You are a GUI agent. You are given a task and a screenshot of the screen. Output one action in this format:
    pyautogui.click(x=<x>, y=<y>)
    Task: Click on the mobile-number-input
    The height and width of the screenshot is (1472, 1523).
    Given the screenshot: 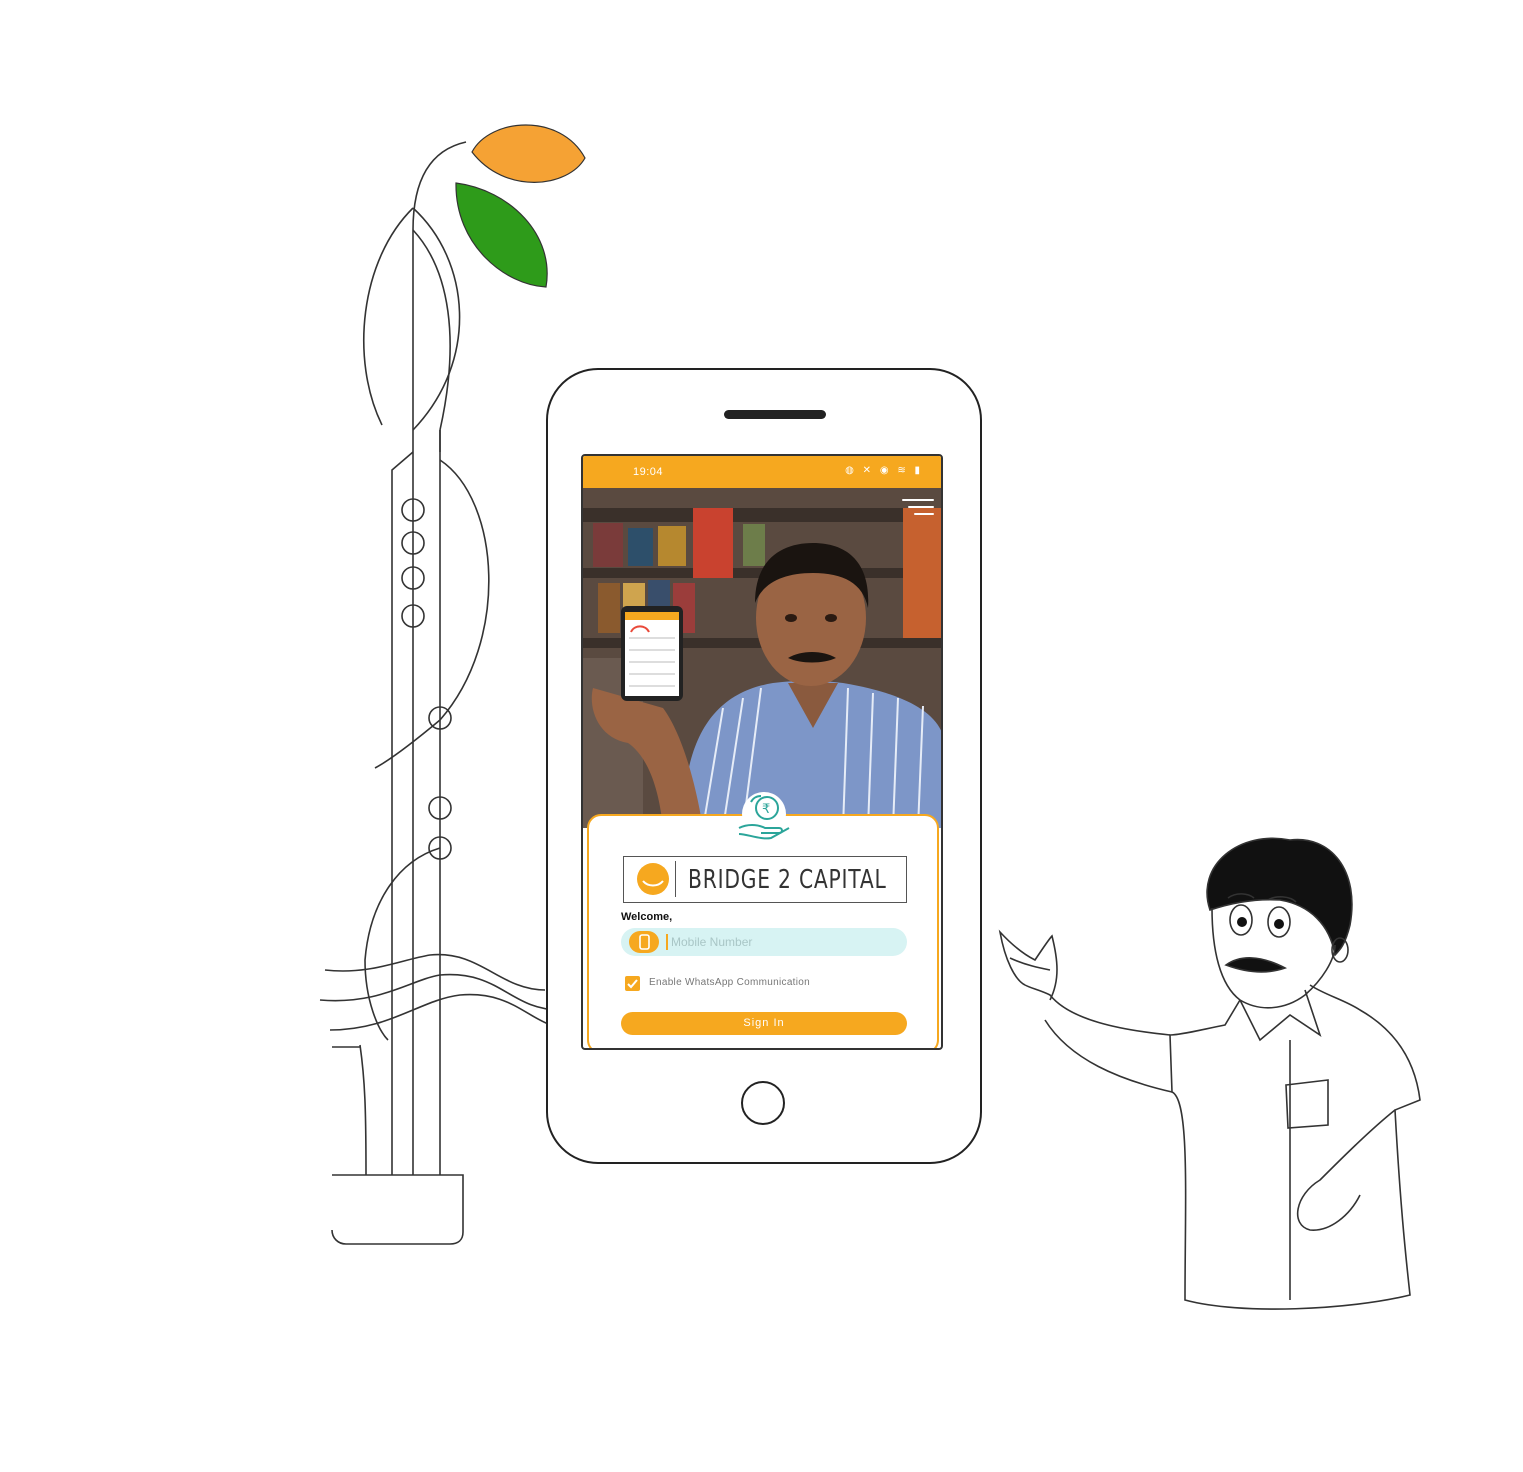 What is the action you would take?
    pyautogui.click(x=781, y=942)
    